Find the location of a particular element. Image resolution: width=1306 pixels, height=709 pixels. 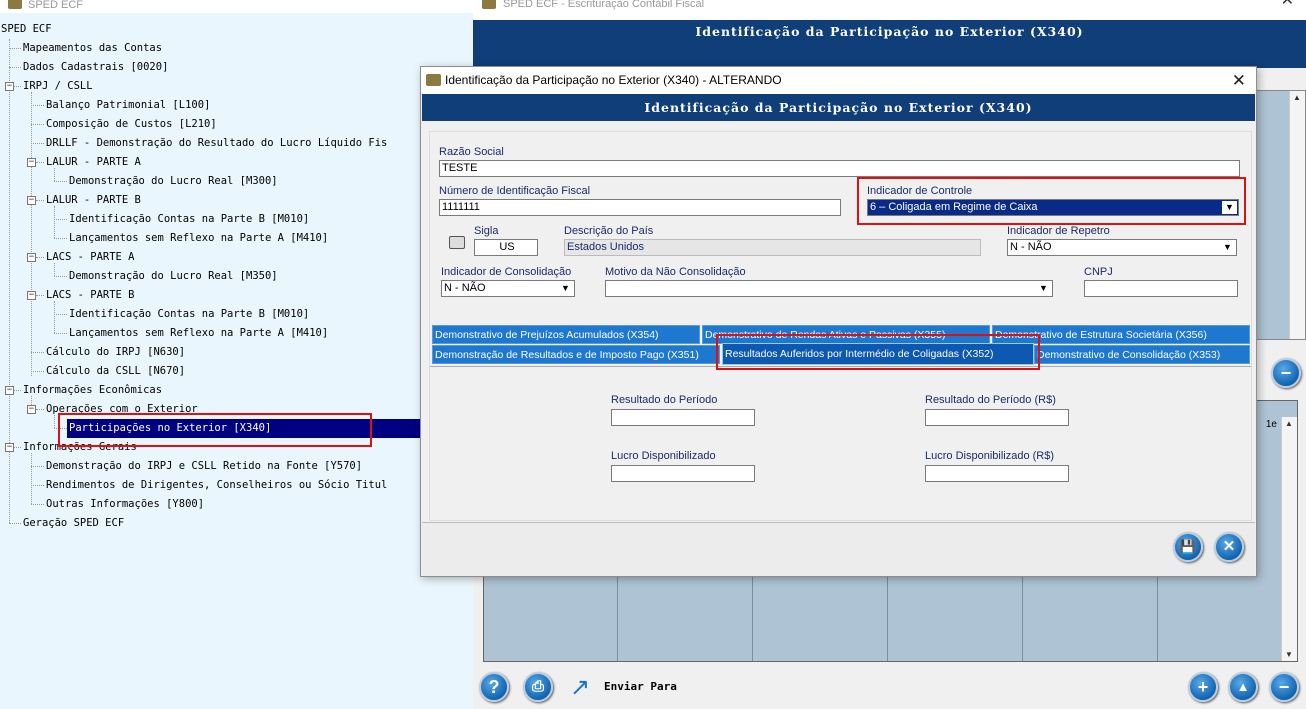

tree-window-title: SPED ECF is located at coordinates (56, 5).